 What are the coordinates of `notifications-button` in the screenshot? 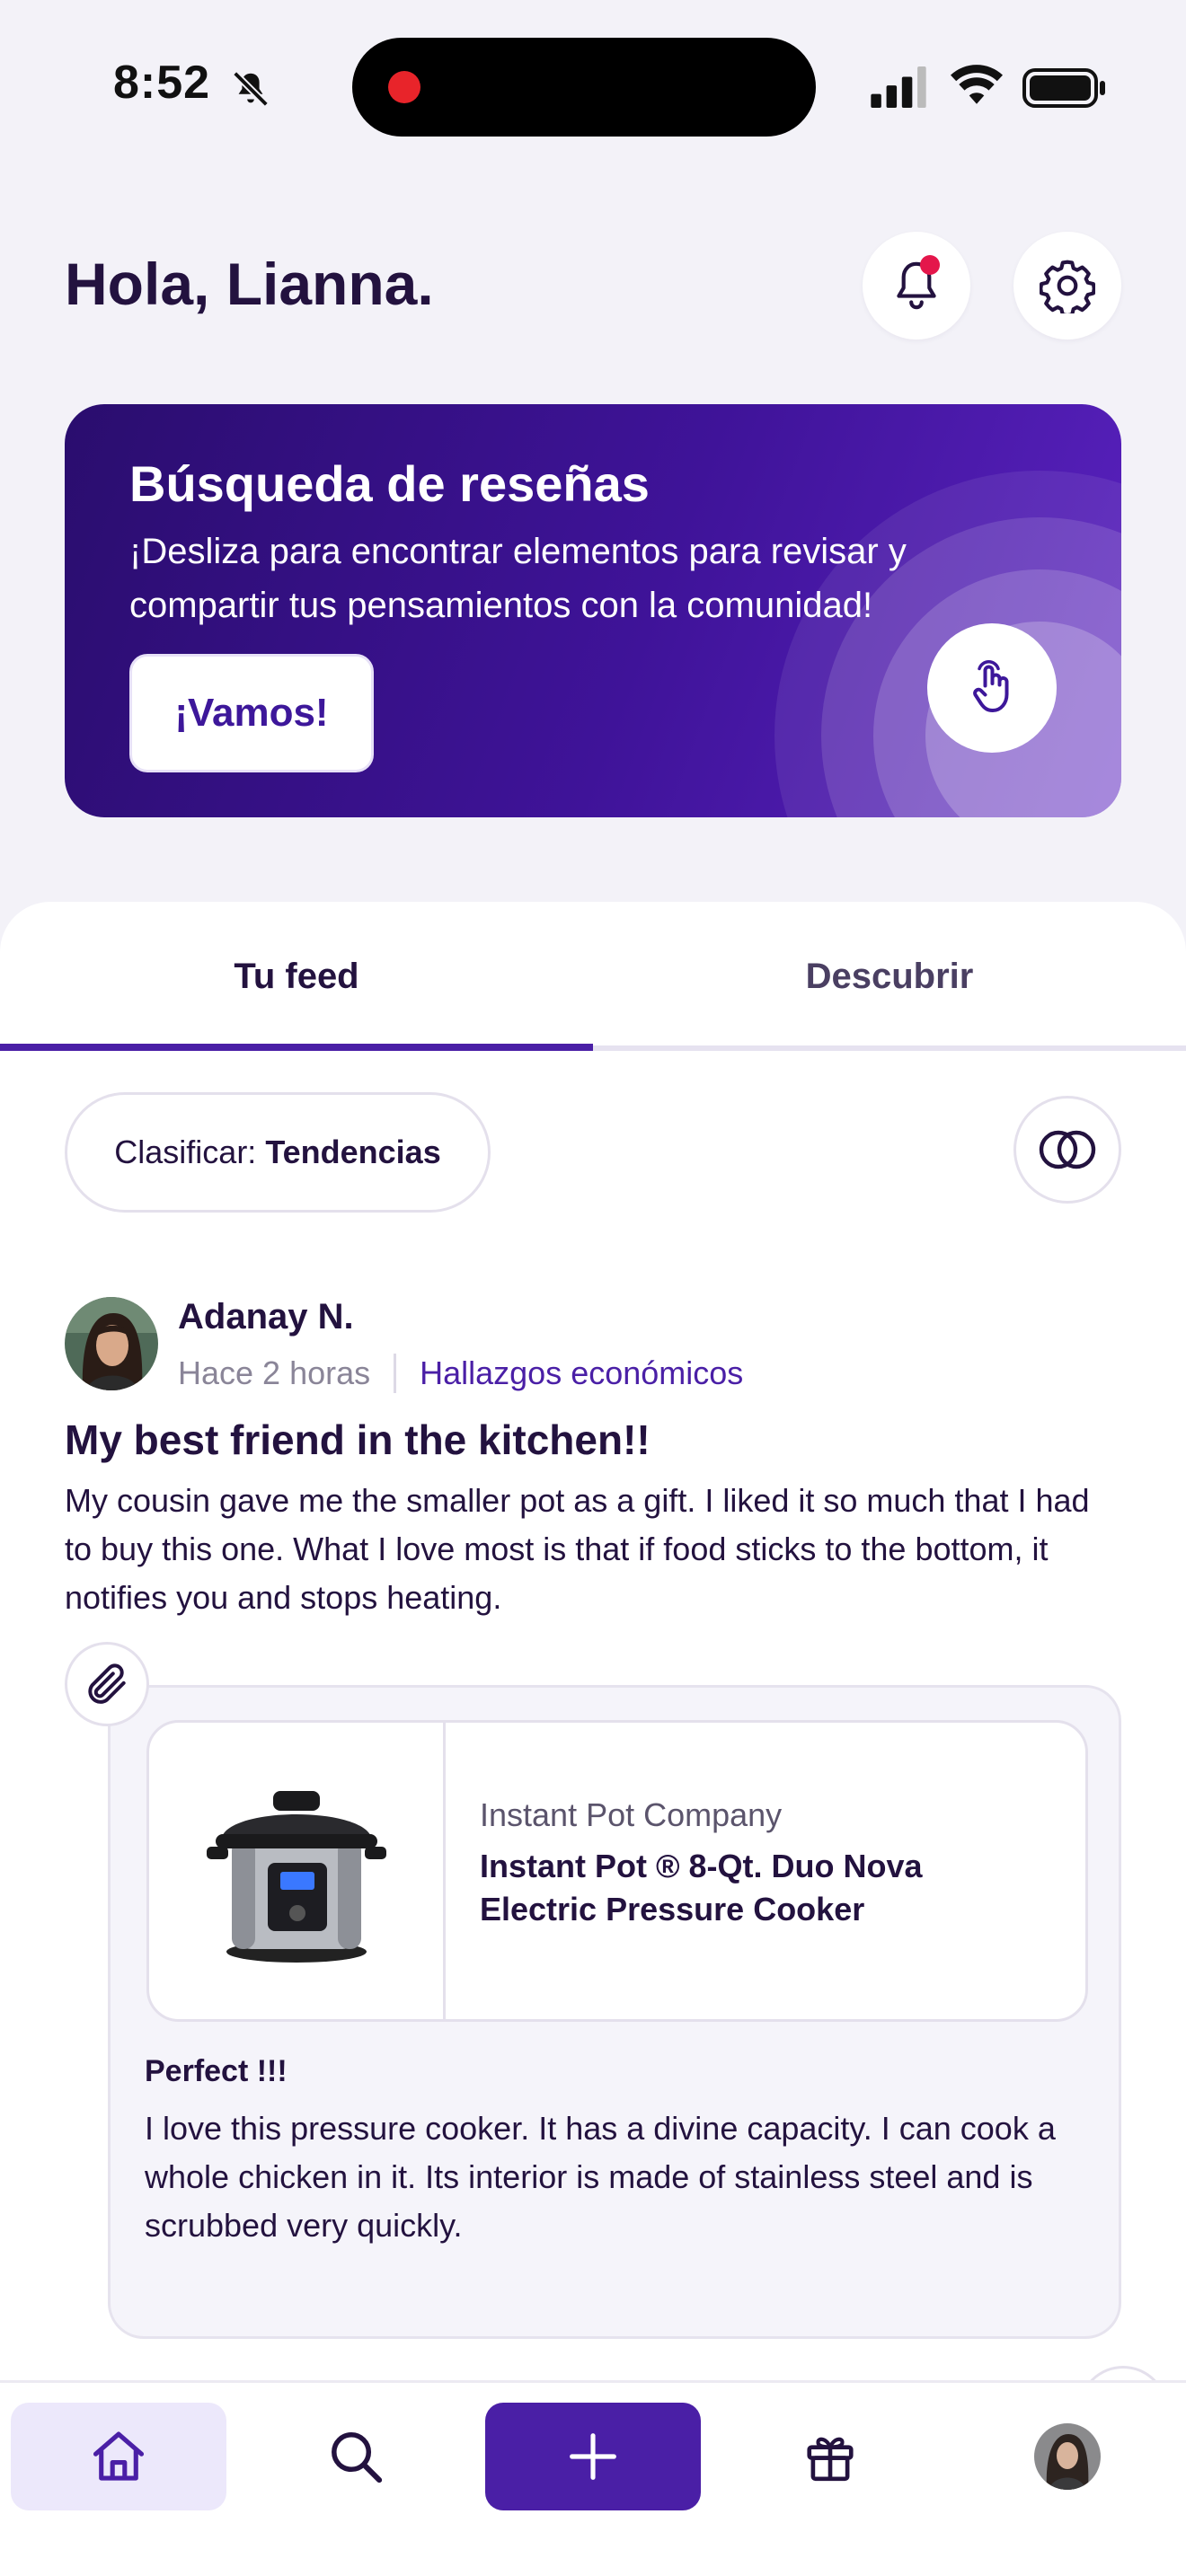 It's located at (916, 286).